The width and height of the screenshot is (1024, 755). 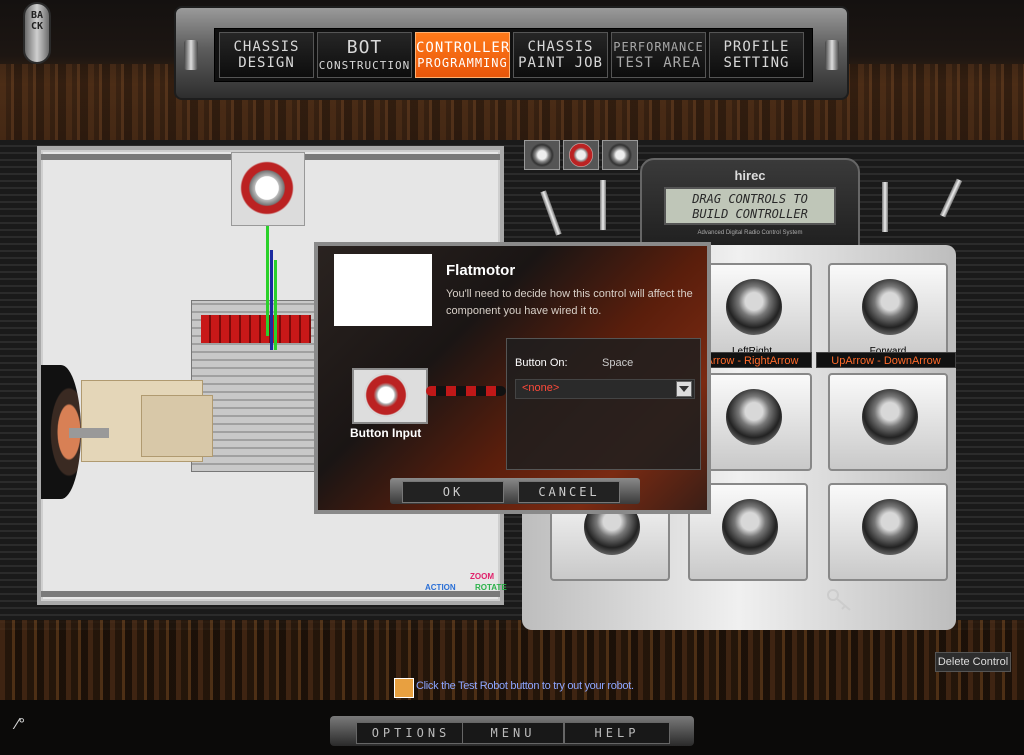 I want to click on action-select: <none>, so click(x=605, y=389).